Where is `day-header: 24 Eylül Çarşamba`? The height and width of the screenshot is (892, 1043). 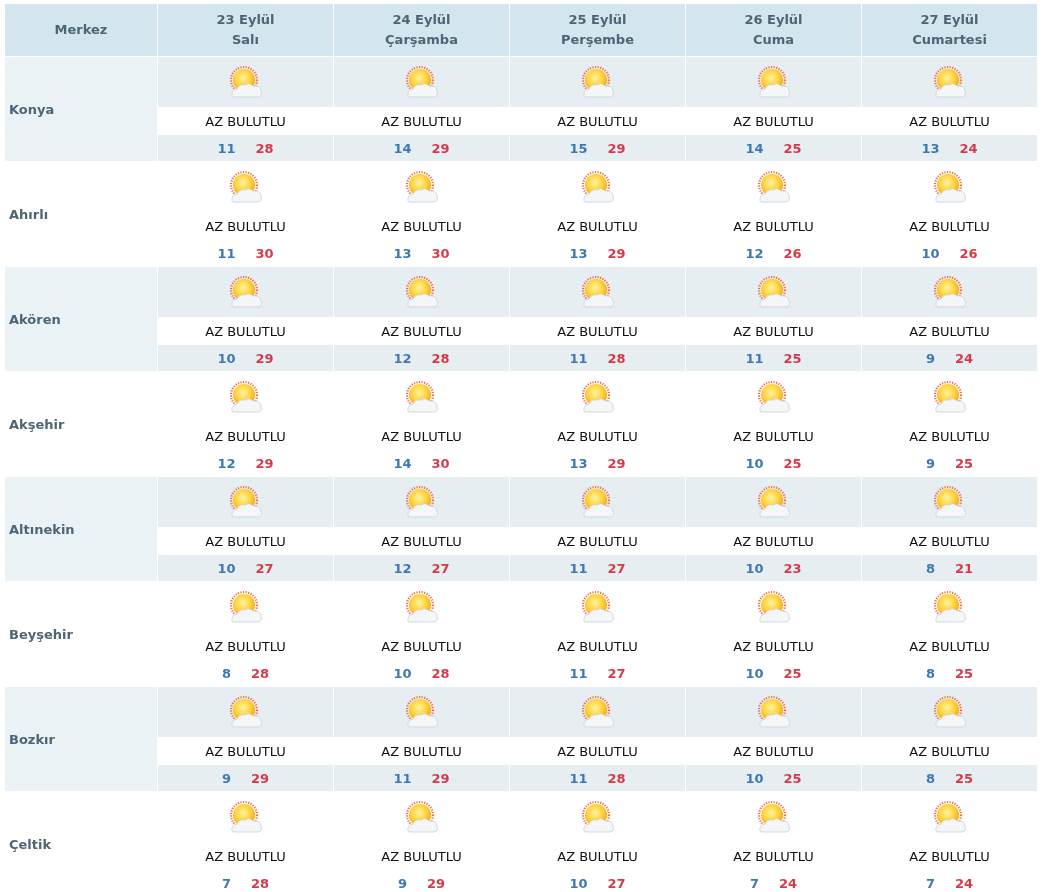
day-header: 24 Eylül Çarşamba is located at coordinates (421, 30).